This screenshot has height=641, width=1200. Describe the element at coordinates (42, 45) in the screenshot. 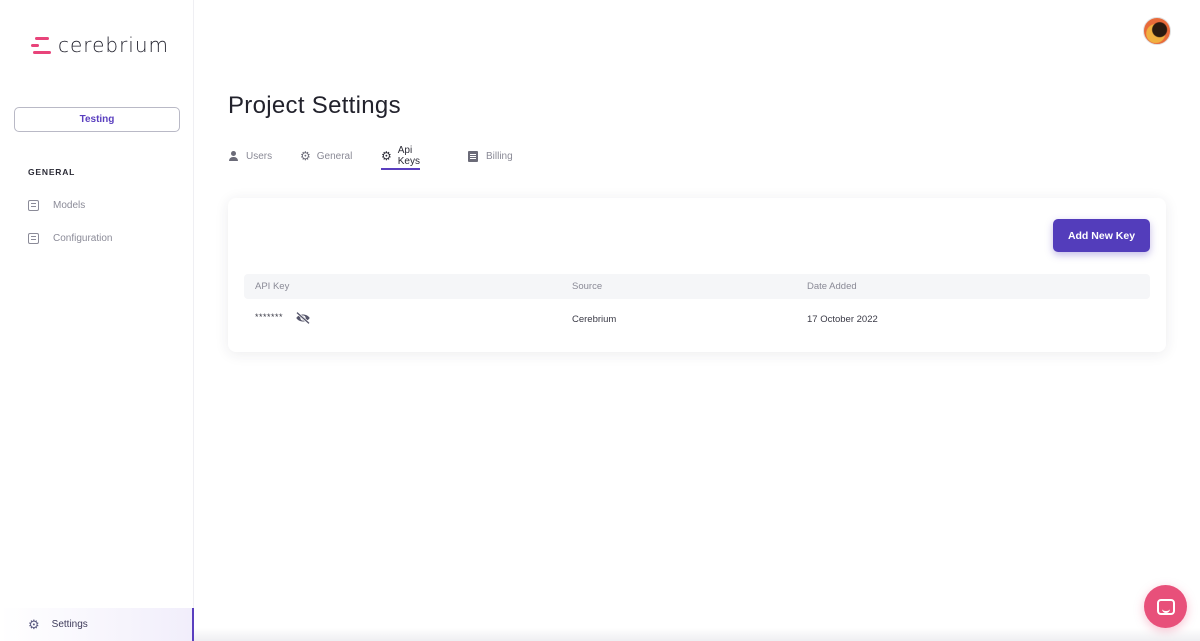

I see `cerebrium-logo-icon` at that location.